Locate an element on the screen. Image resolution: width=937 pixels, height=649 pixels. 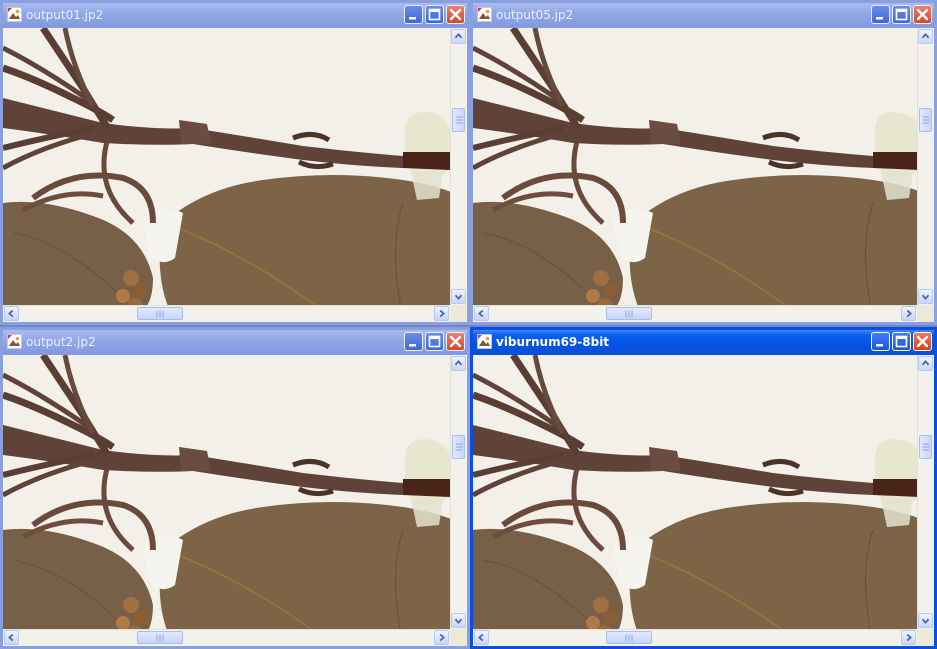
title-bar: output05.jp2 is located at coordinates (703, 15).